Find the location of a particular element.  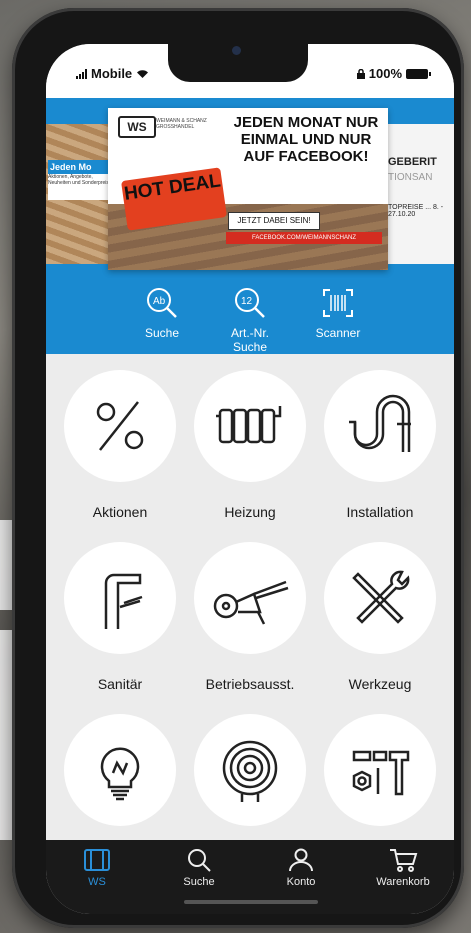

wifi-icon is located at coordinates (143, 73).